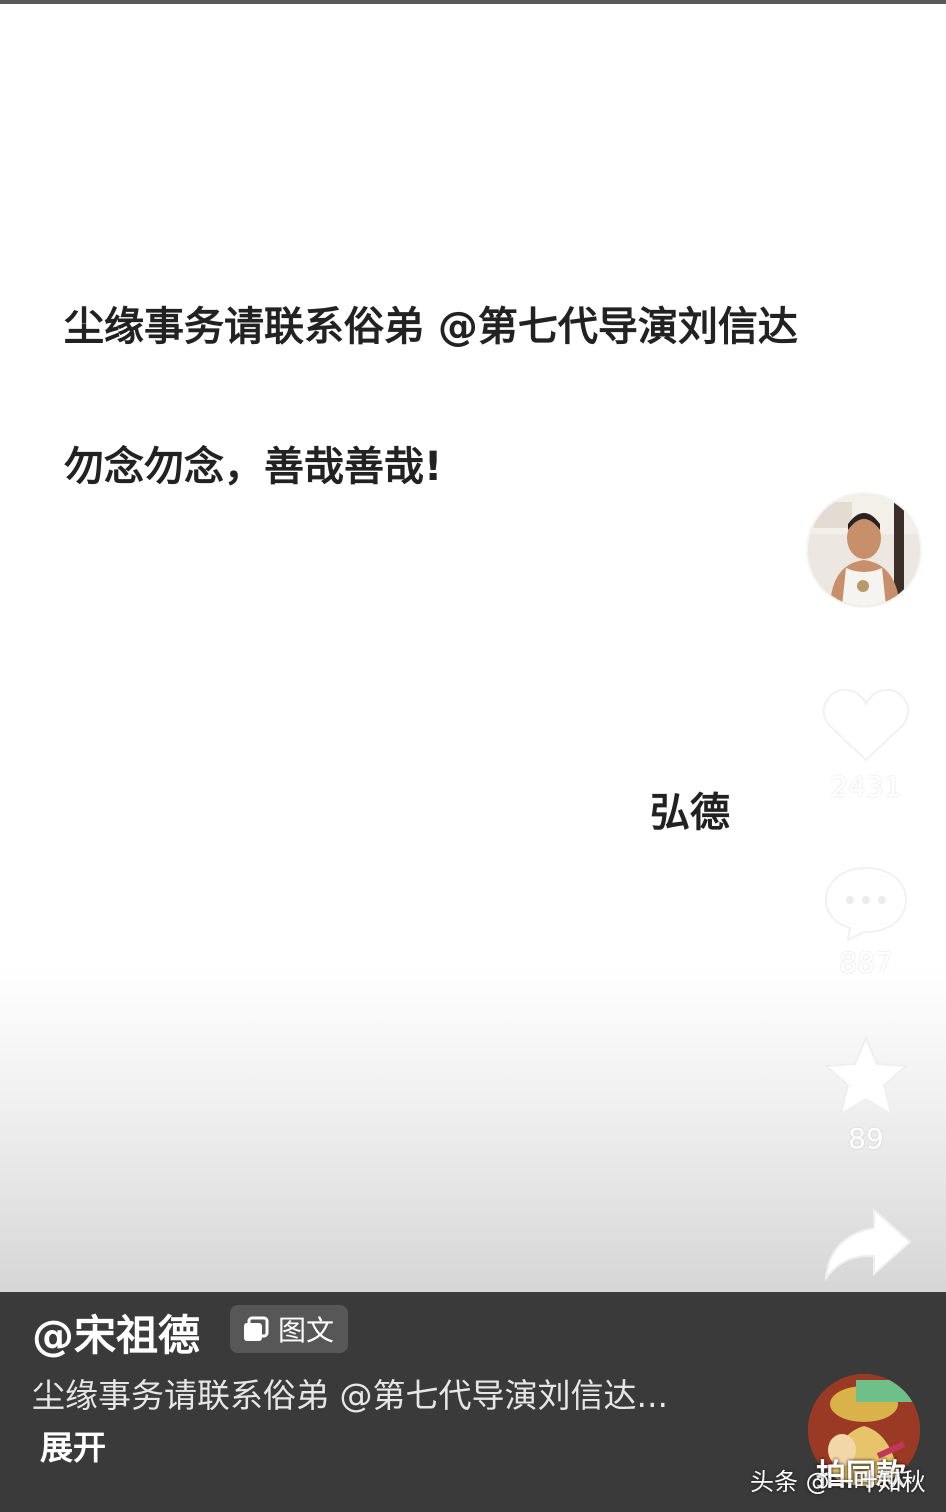  What do you see at coordinates (866, 1076) in the screenshot?
I see `favorite-star-icon` at bounding box center [866, 1076].